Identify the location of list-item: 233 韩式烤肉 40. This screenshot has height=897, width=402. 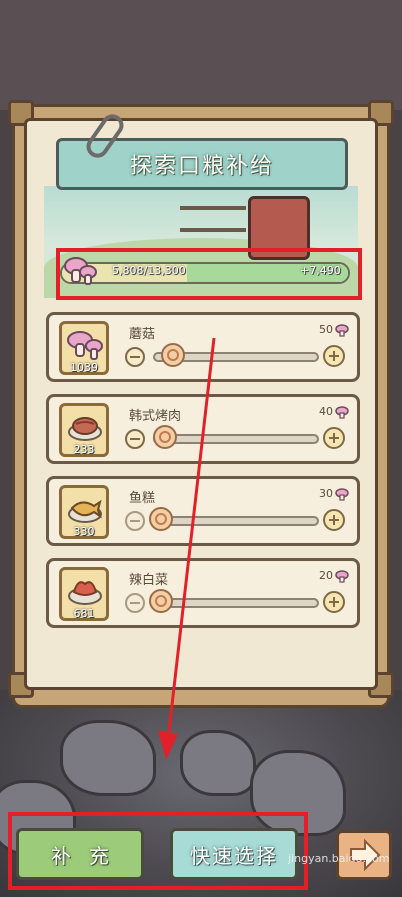
(203, 429).